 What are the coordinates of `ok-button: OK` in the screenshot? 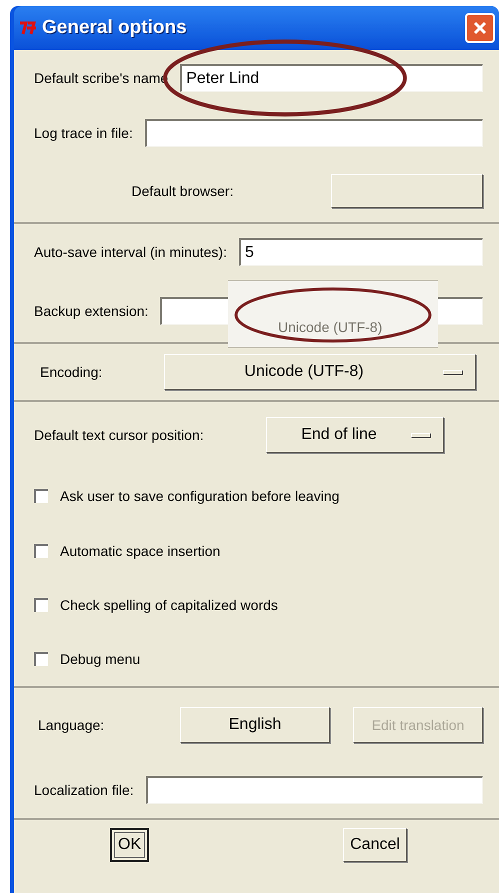 It's located at (130, 845).